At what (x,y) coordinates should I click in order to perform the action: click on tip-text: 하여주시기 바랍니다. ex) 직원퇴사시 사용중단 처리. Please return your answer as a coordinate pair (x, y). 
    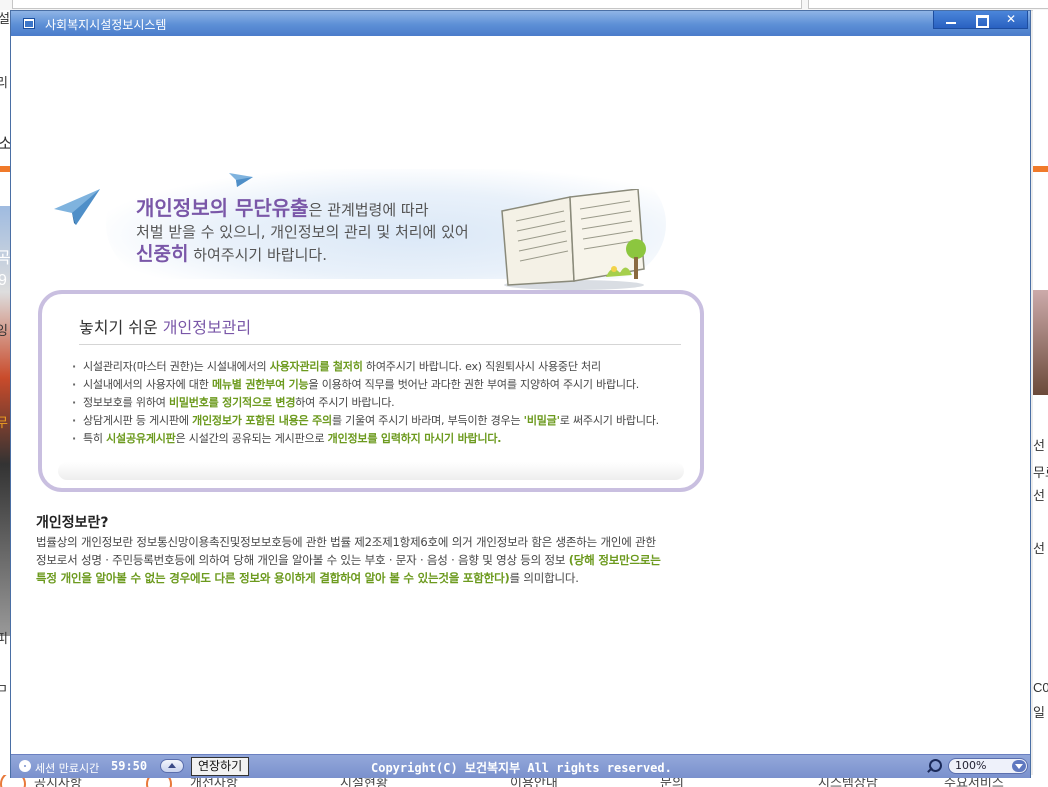
    Looking at the image, I should click on (481, 366).